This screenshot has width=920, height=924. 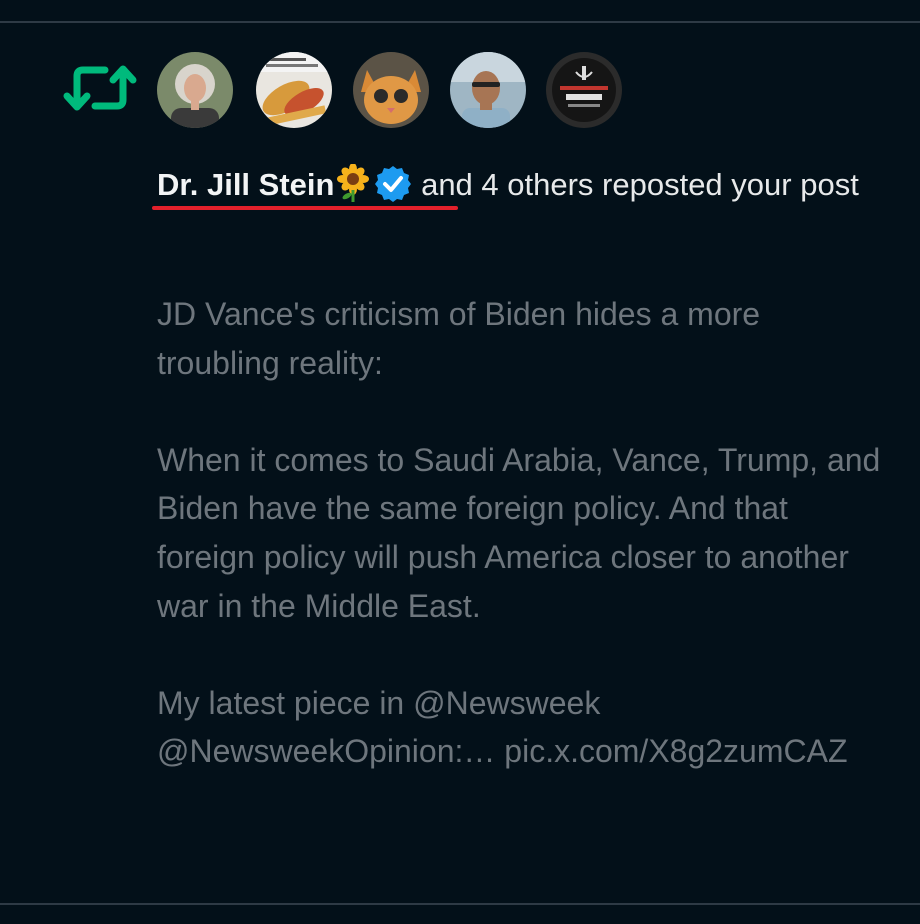 What do you see at coordinates (245, 184) in the screenshot?
I see `user-name: Dr. Jill Stein` at bounding box center [245, 184].